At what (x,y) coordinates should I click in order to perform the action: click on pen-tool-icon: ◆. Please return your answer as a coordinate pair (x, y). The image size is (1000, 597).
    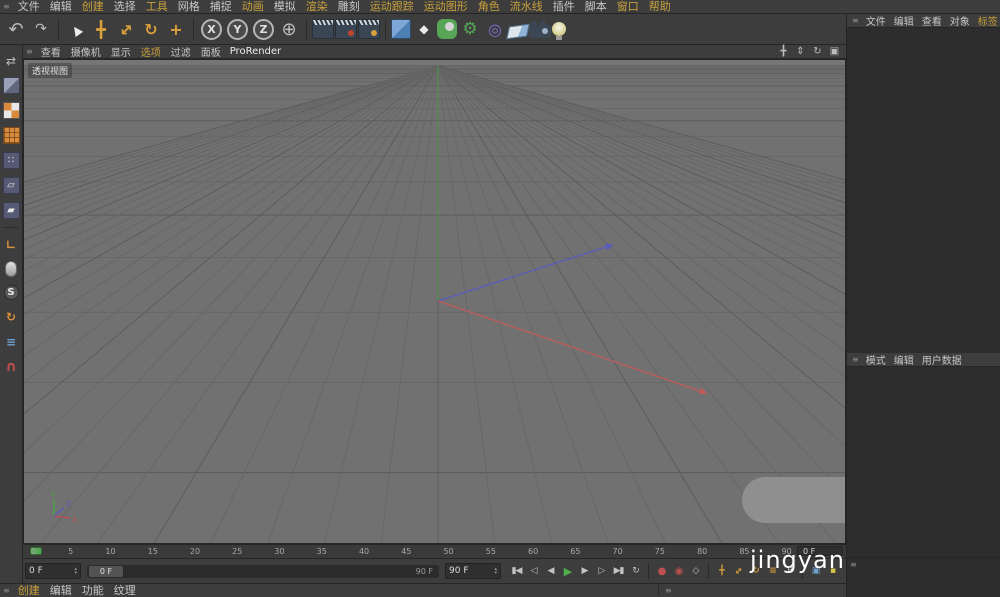
    Looking at the image, I should click on (424, 29).